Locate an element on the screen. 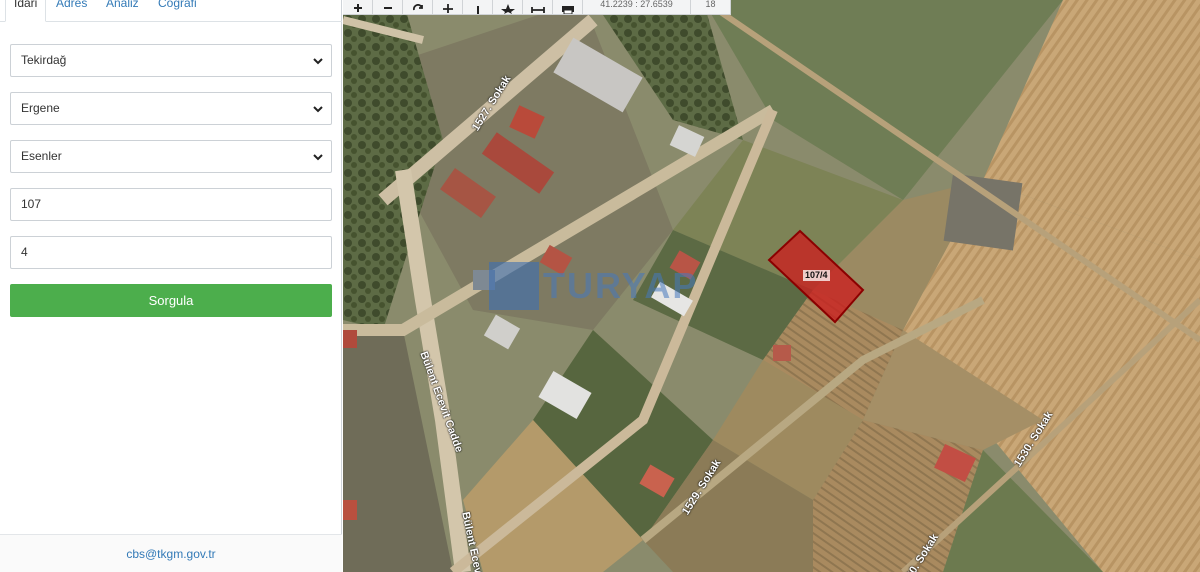 The width and height of the screenshot is (1200, 572). favorite-button is located at coordinates (508, 7).